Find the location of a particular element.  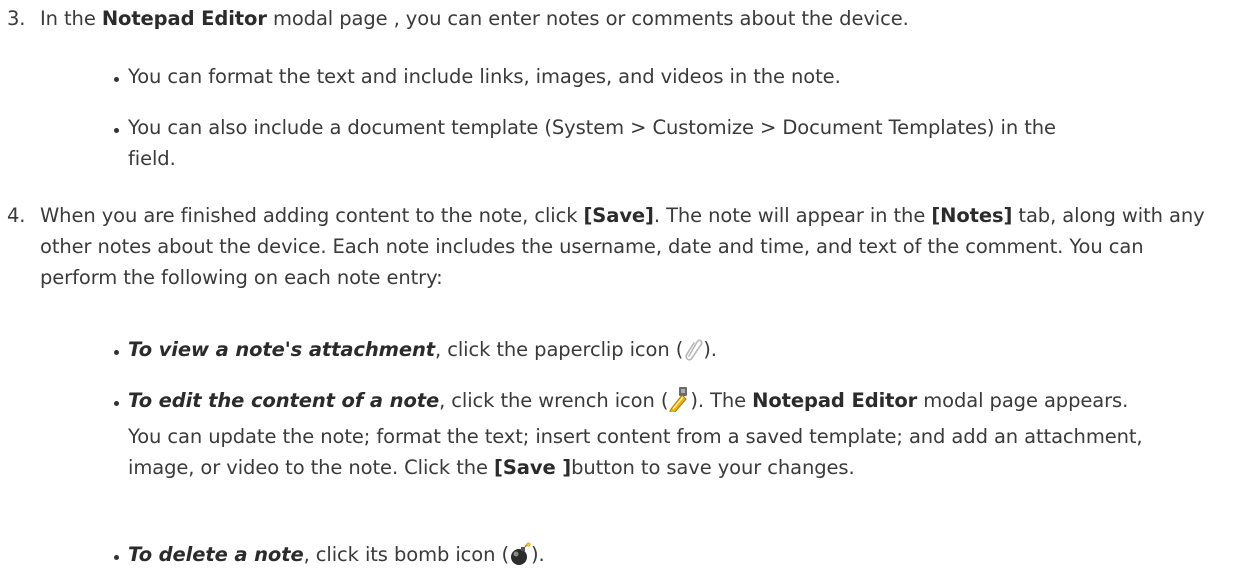

wrench-icon is located at coordinates (679, 403).